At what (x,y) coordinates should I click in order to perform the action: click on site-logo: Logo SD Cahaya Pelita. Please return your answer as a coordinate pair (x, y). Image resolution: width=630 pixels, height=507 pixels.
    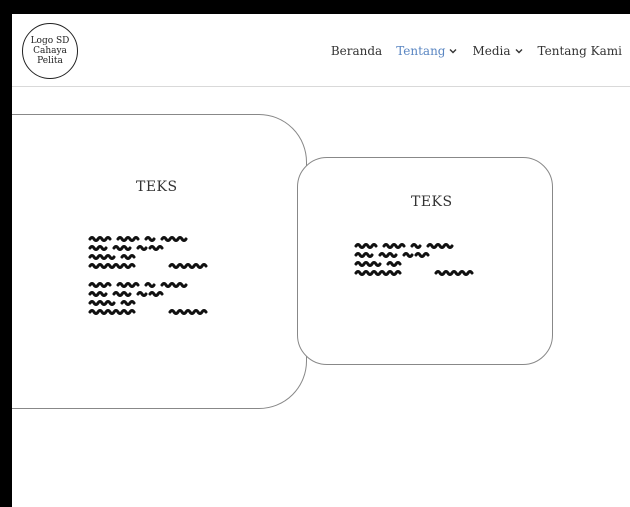
    Looking at the image, I should click on (50, 51).